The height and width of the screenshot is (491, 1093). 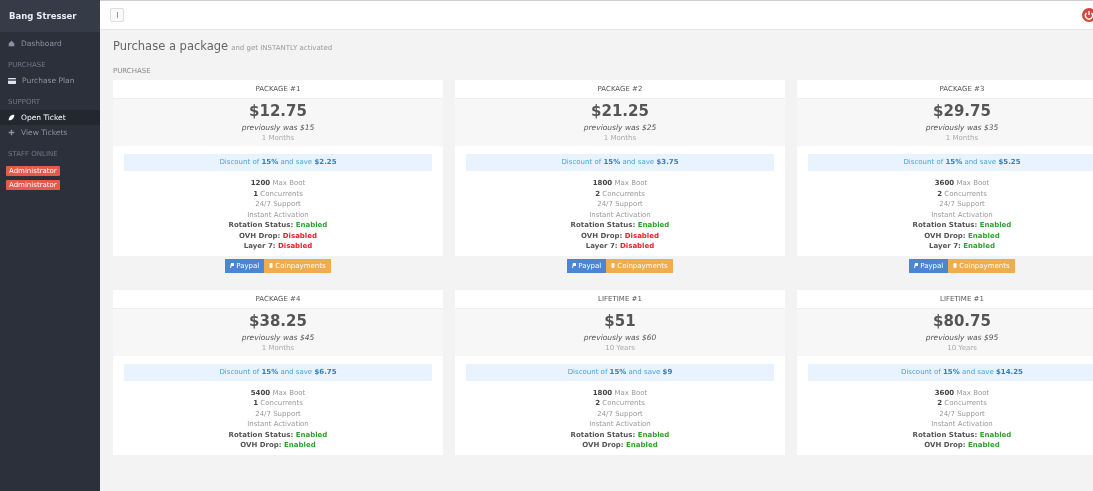 What do you see at coordinates (50, 16) in the screenshot?
I see `brand-title: Bang Stresser` at bounding box center [50, 16].